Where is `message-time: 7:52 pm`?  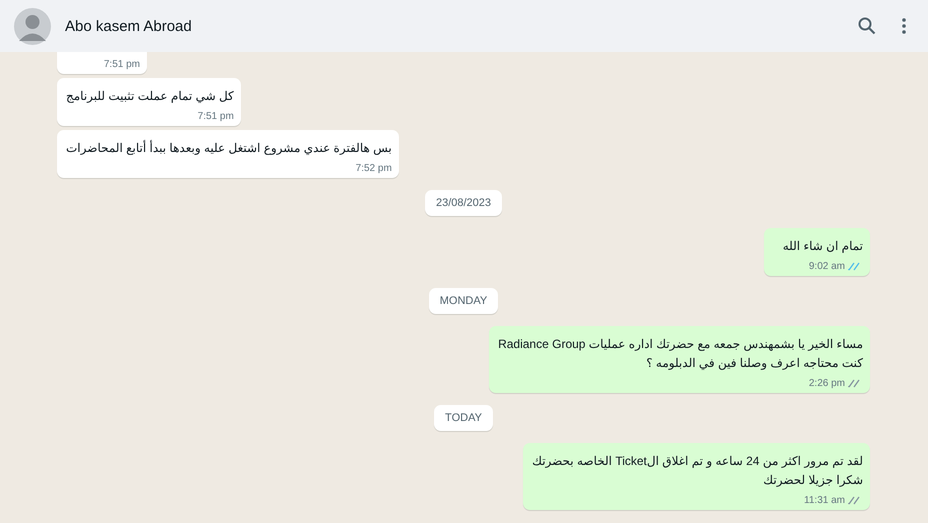 message-time: 7:52 pm is located at coordinates (374, 168).